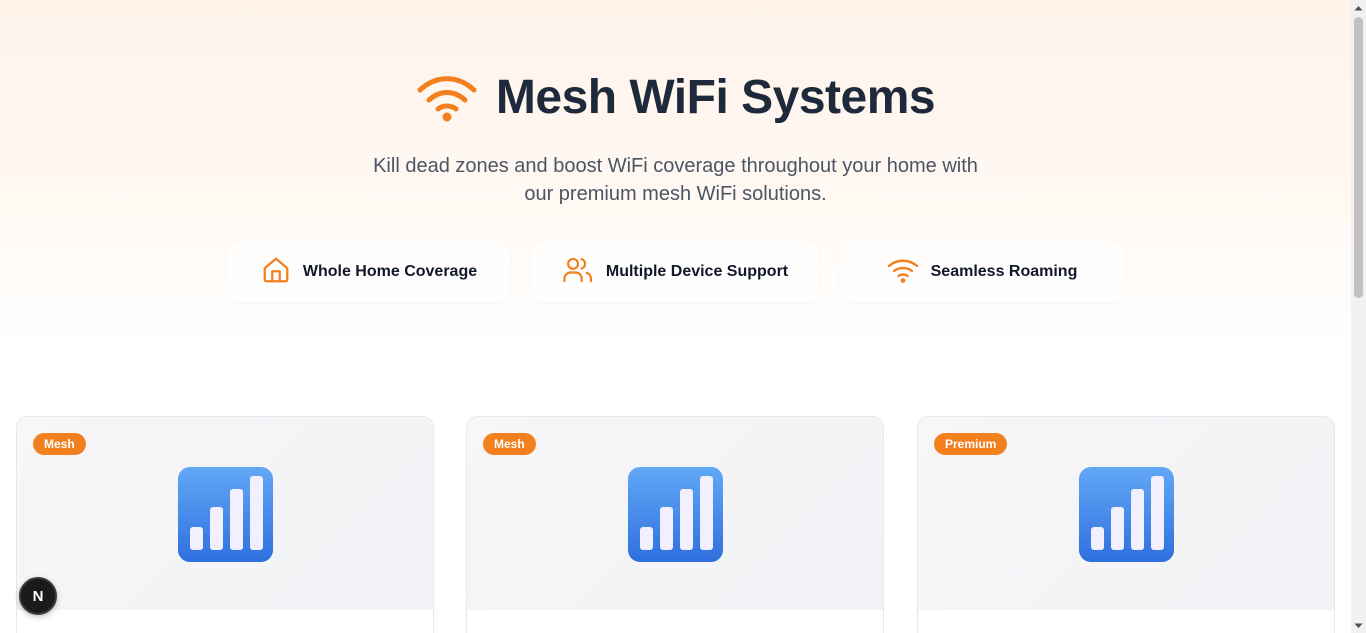  I want to click on feature-label: Whole Home Coverage, so click(390, 271).